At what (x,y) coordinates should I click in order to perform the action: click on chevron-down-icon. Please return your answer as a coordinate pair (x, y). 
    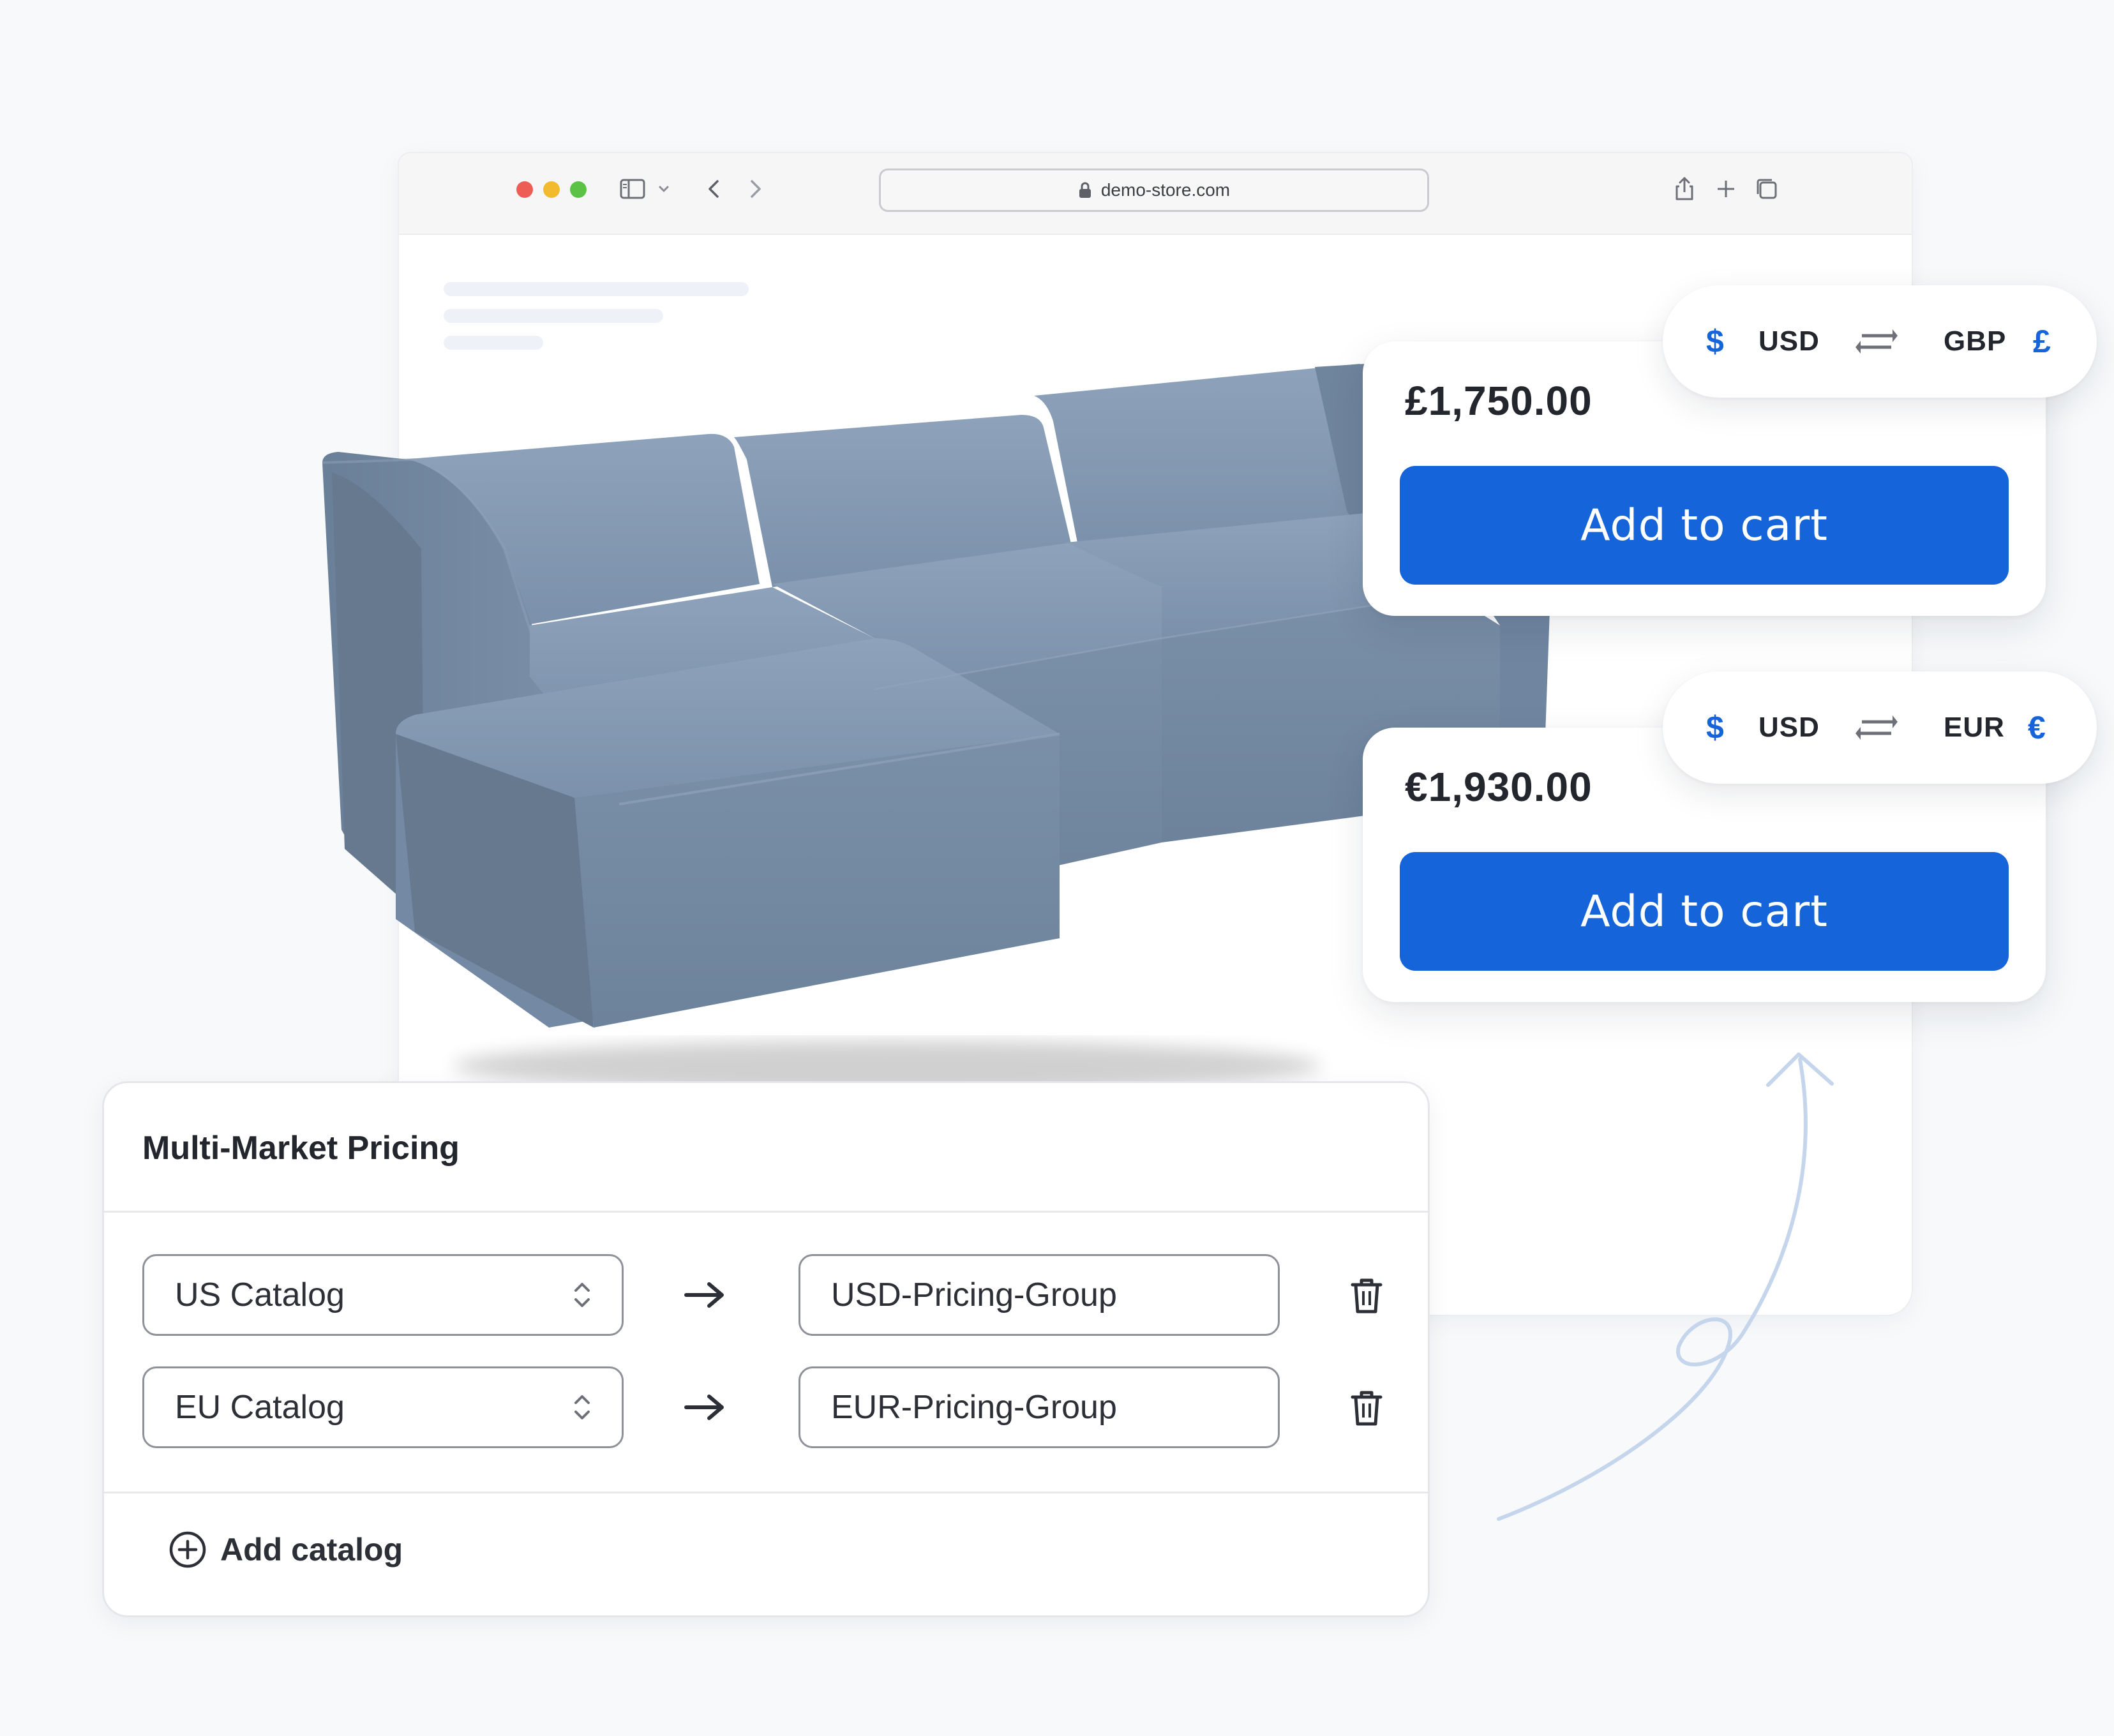
    Looking at the image, I should click on (663, 189).